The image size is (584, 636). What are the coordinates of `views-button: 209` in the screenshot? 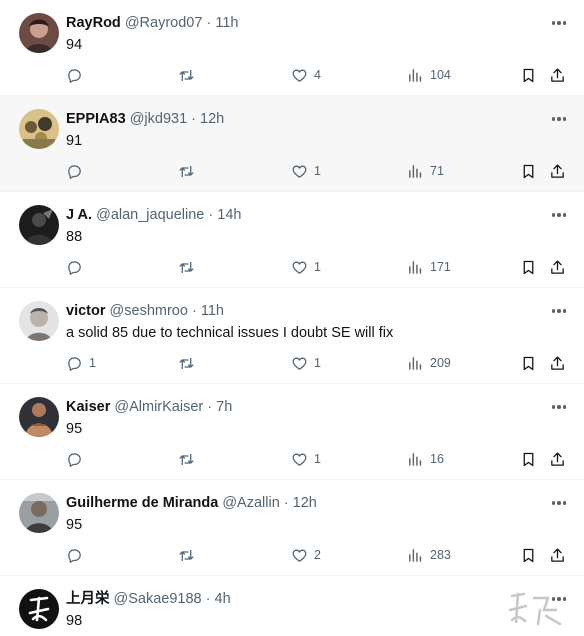 It's located at (429, 363).